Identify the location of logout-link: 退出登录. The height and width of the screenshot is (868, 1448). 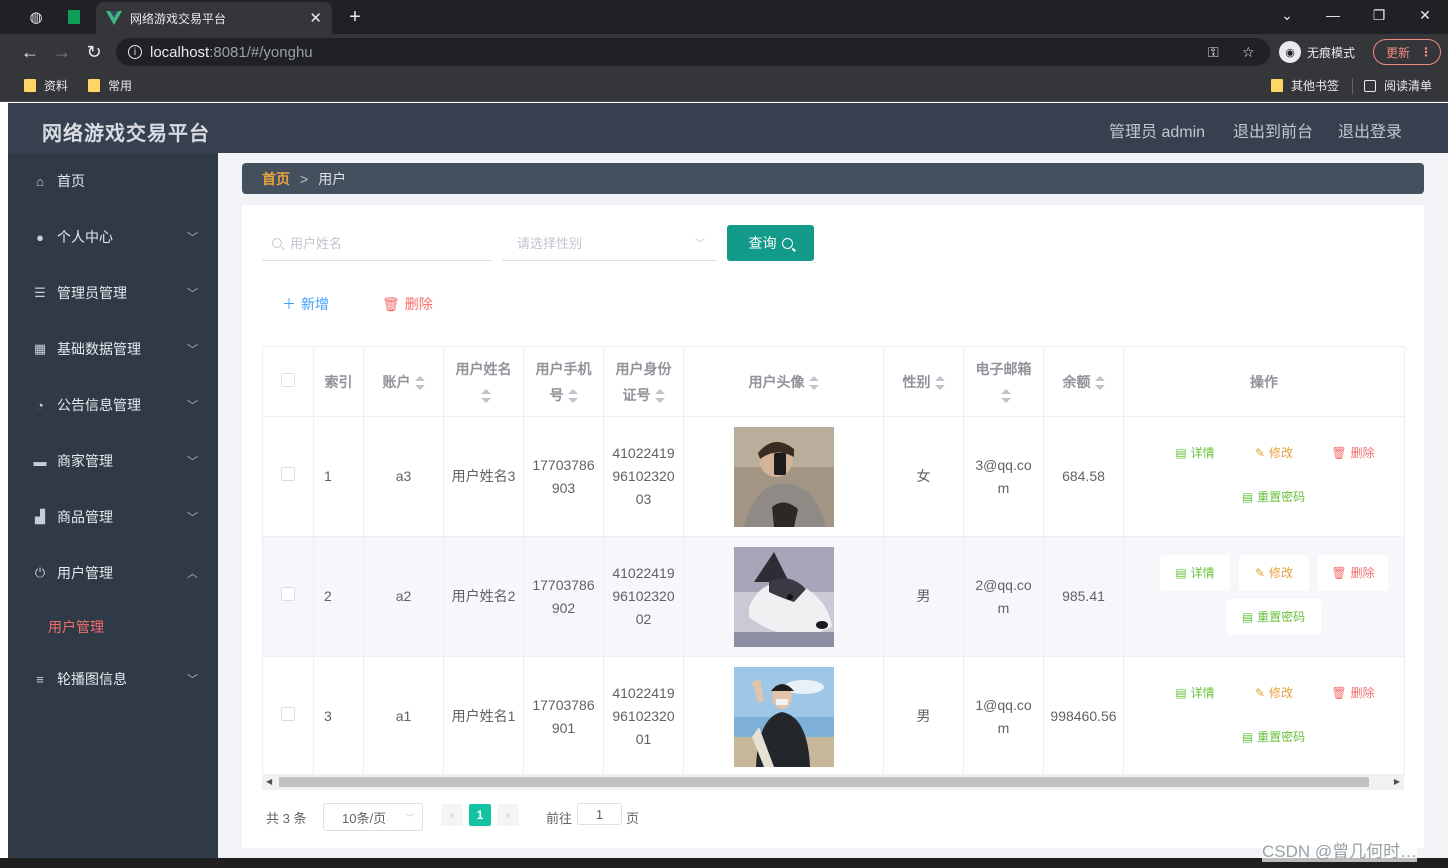
(1370, 130).